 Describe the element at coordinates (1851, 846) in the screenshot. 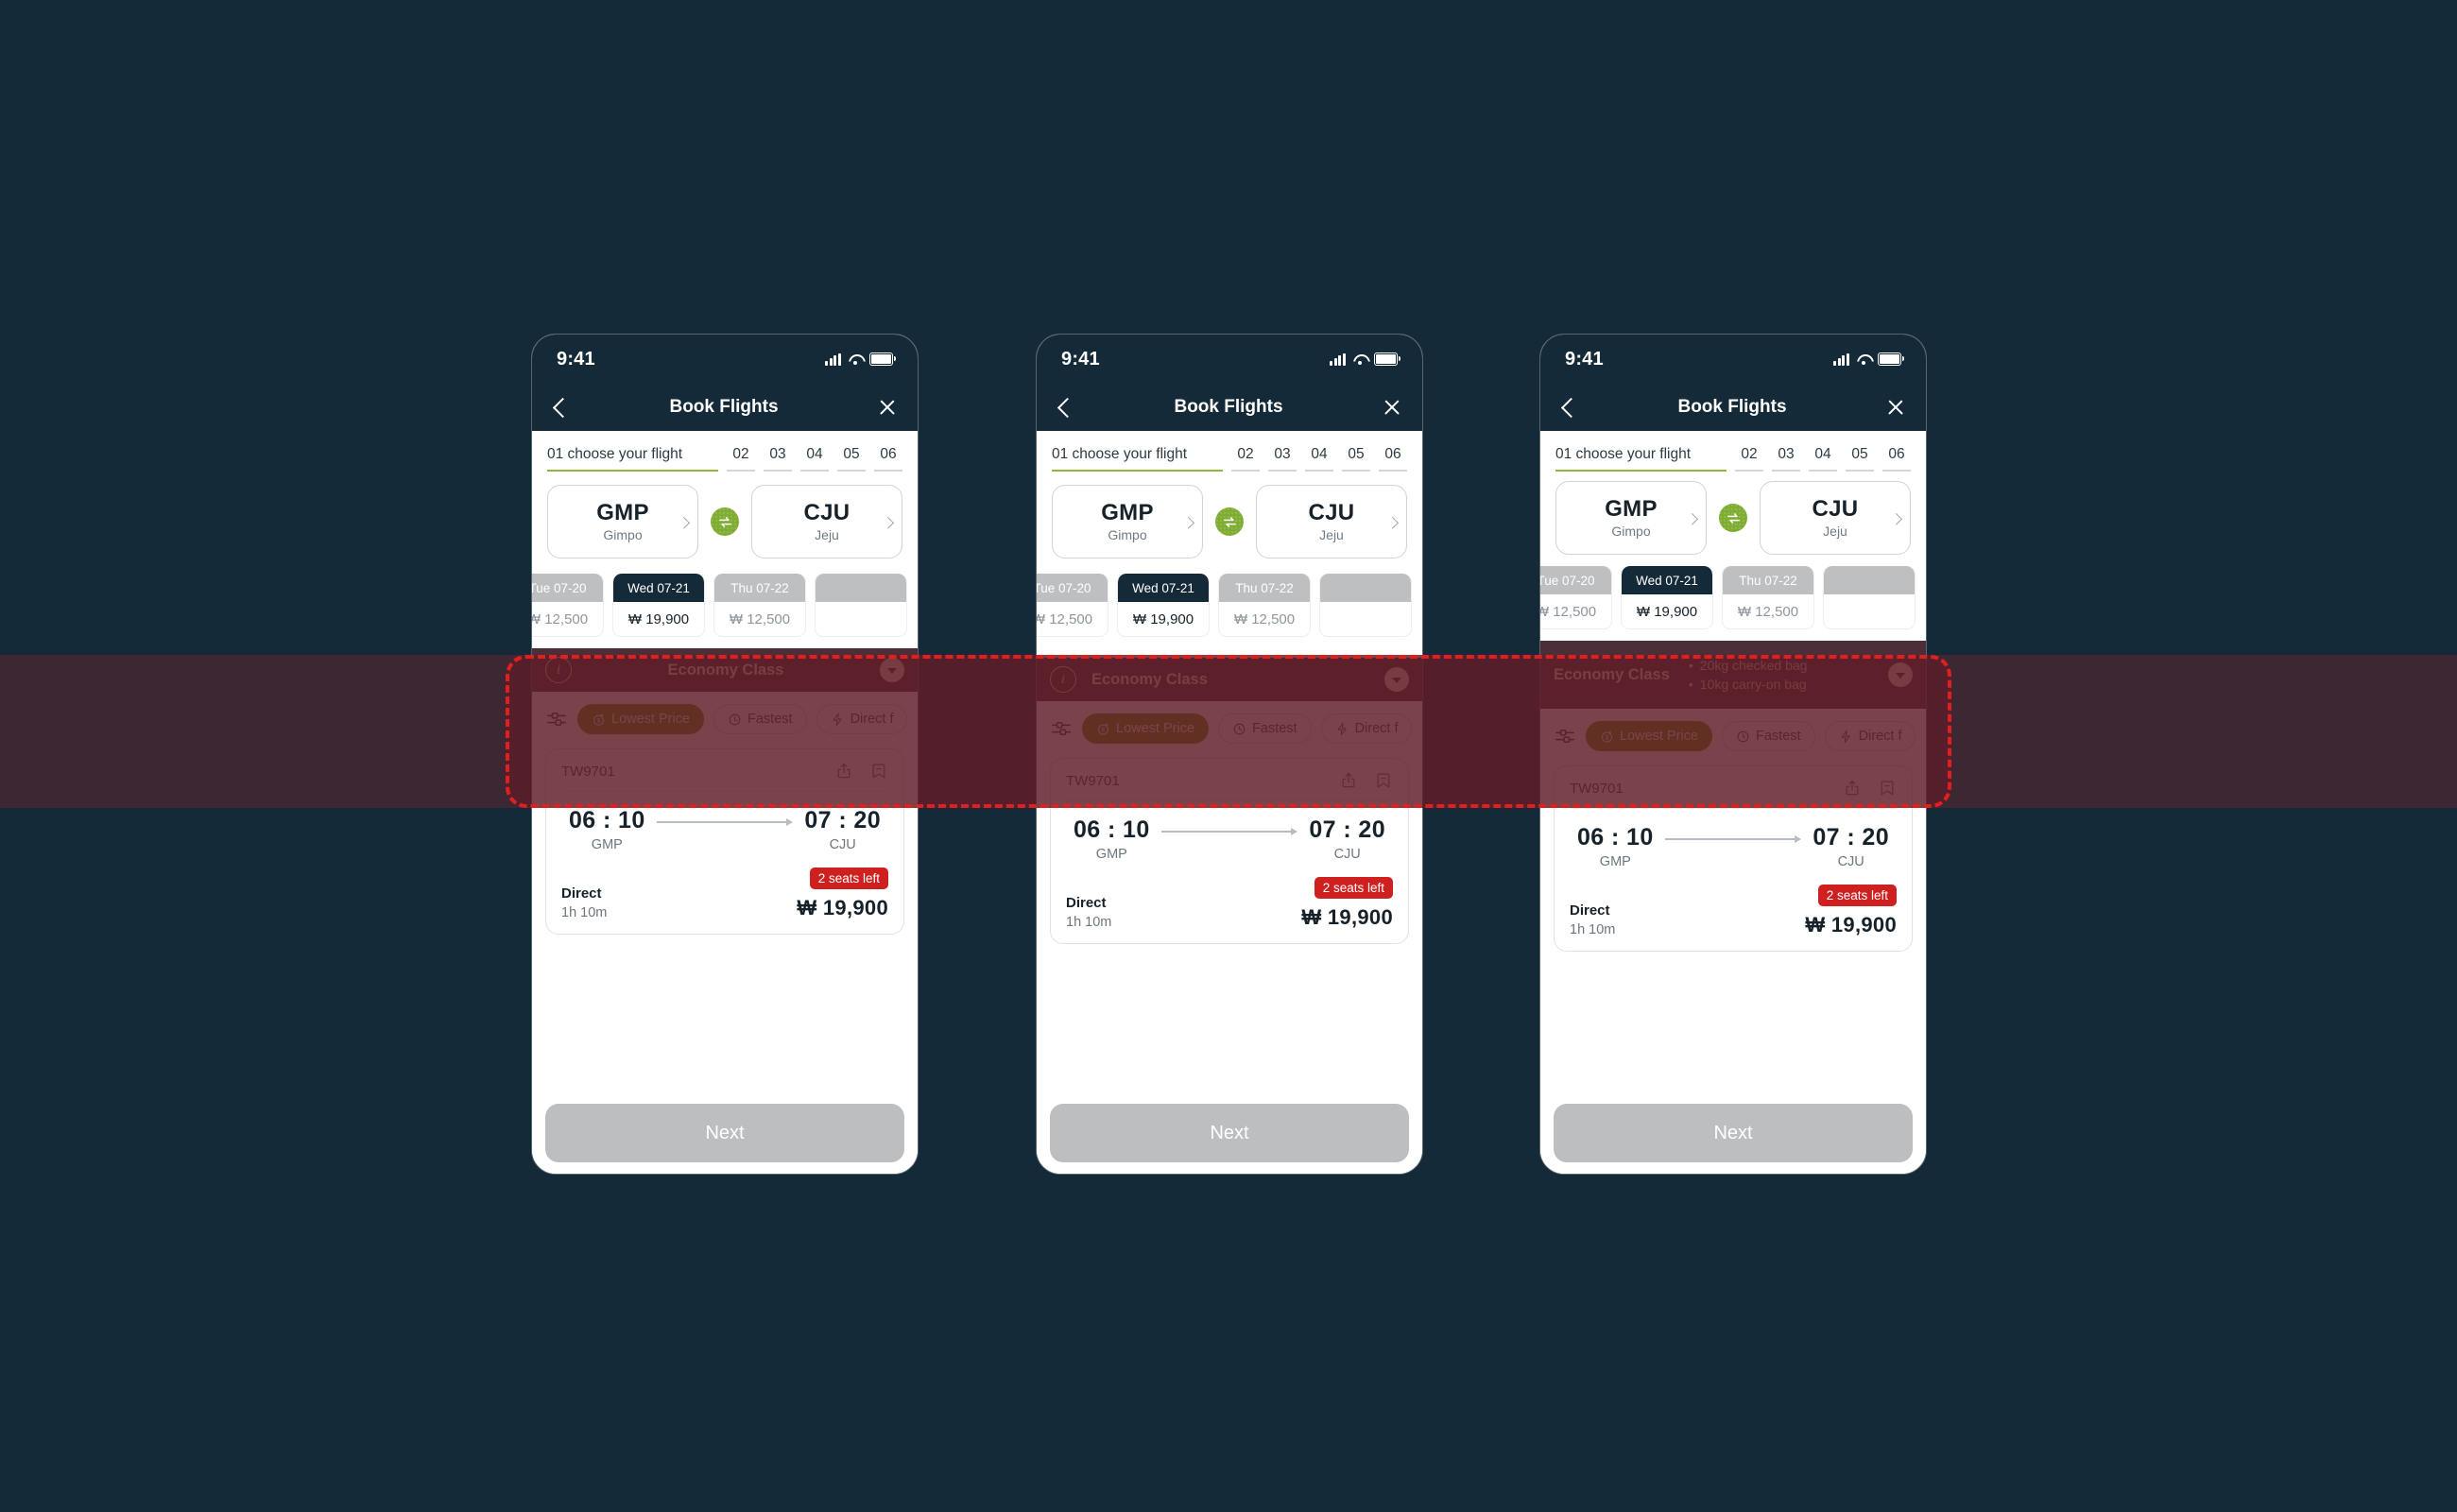

I see `arrival-block: 07 : 20 CJU` at that location.